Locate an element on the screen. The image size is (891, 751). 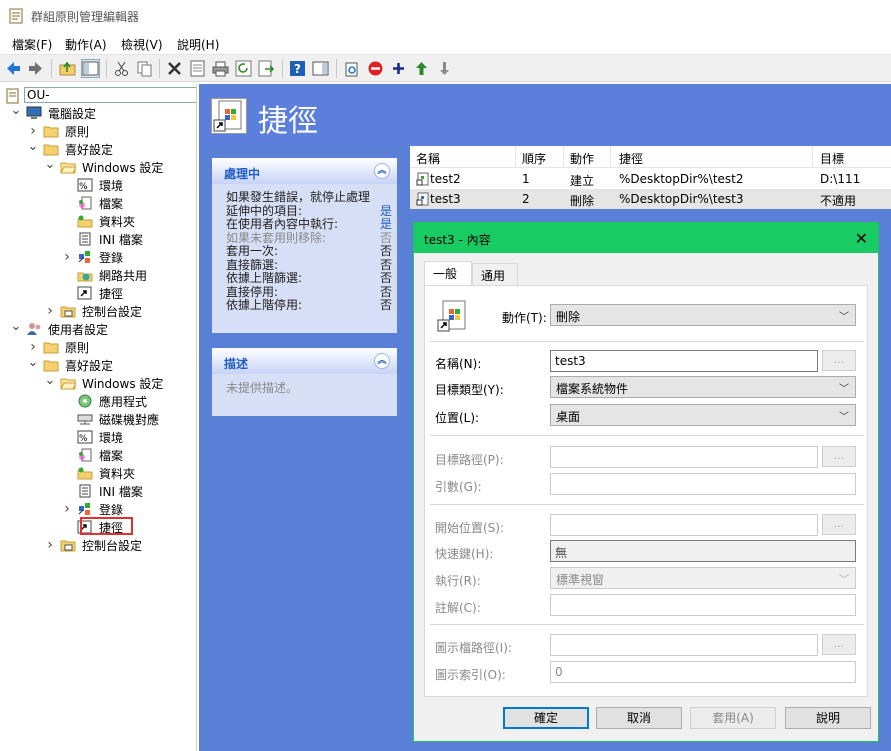
tab-common: 通用 is located at coordinates (495, 274).